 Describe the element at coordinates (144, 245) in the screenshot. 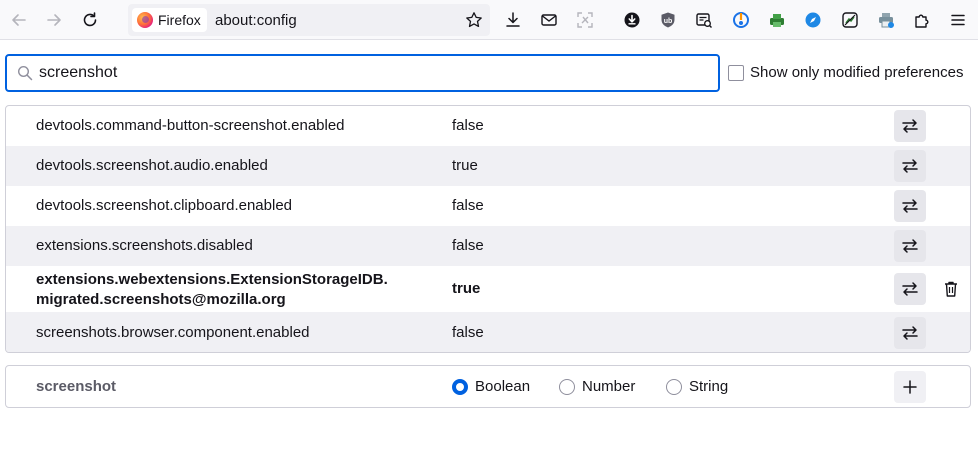

I see `pref-name: extensions.screenshots.disabled` at that location.